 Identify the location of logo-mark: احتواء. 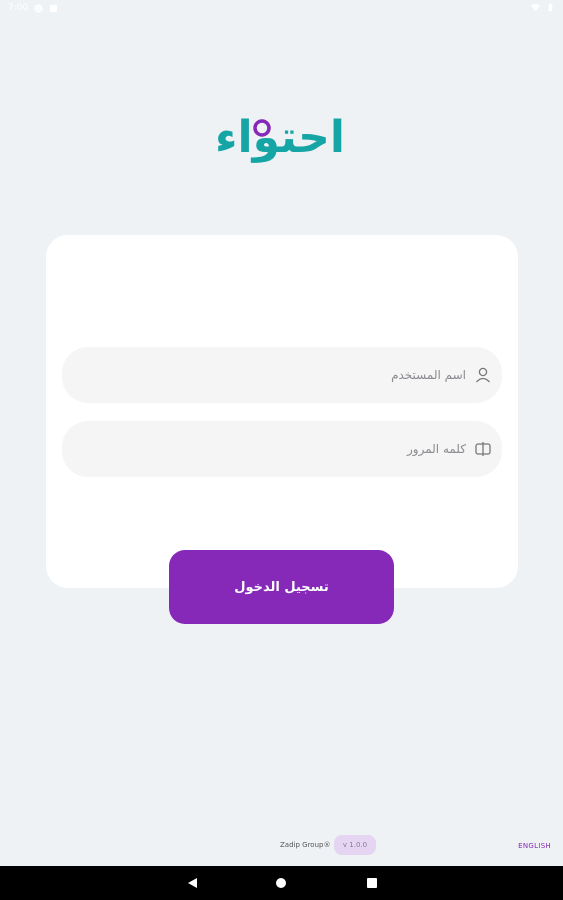
(280, 137).